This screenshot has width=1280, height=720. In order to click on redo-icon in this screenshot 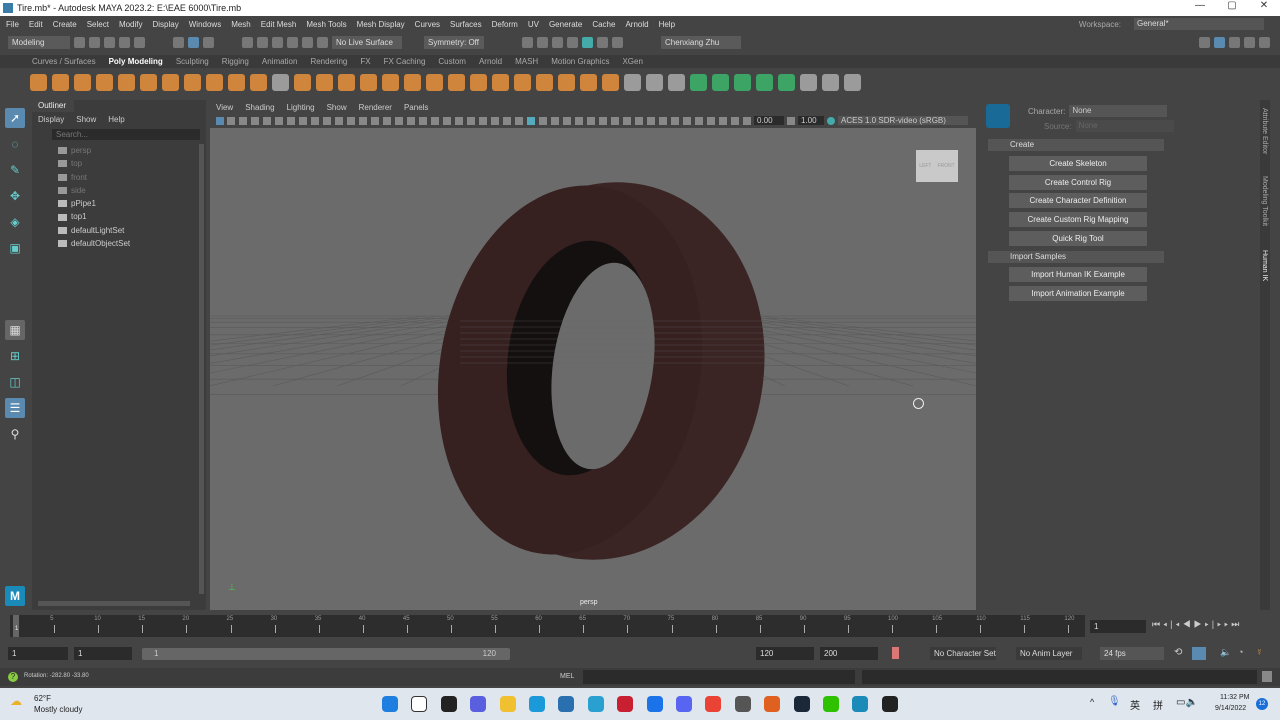, I will do `click(139, 42)`.